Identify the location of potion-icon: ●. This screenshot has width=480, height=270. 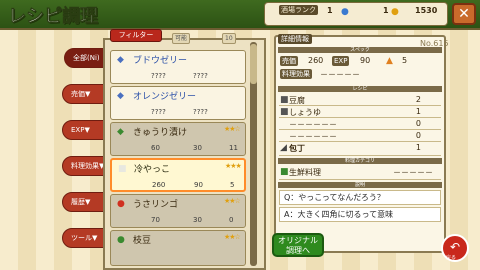
(345, 12).